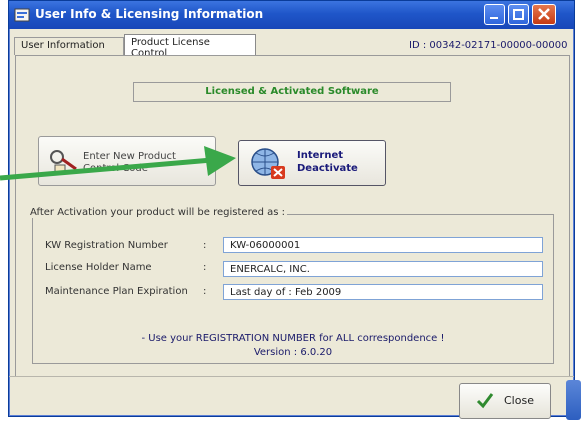 The width and height of the screenshot is (581, 423). Describe the element at coordinates (383, 292) in the screenshot. I see `maintenance-expiration-field: Last day of : Feb 2009` at that location.